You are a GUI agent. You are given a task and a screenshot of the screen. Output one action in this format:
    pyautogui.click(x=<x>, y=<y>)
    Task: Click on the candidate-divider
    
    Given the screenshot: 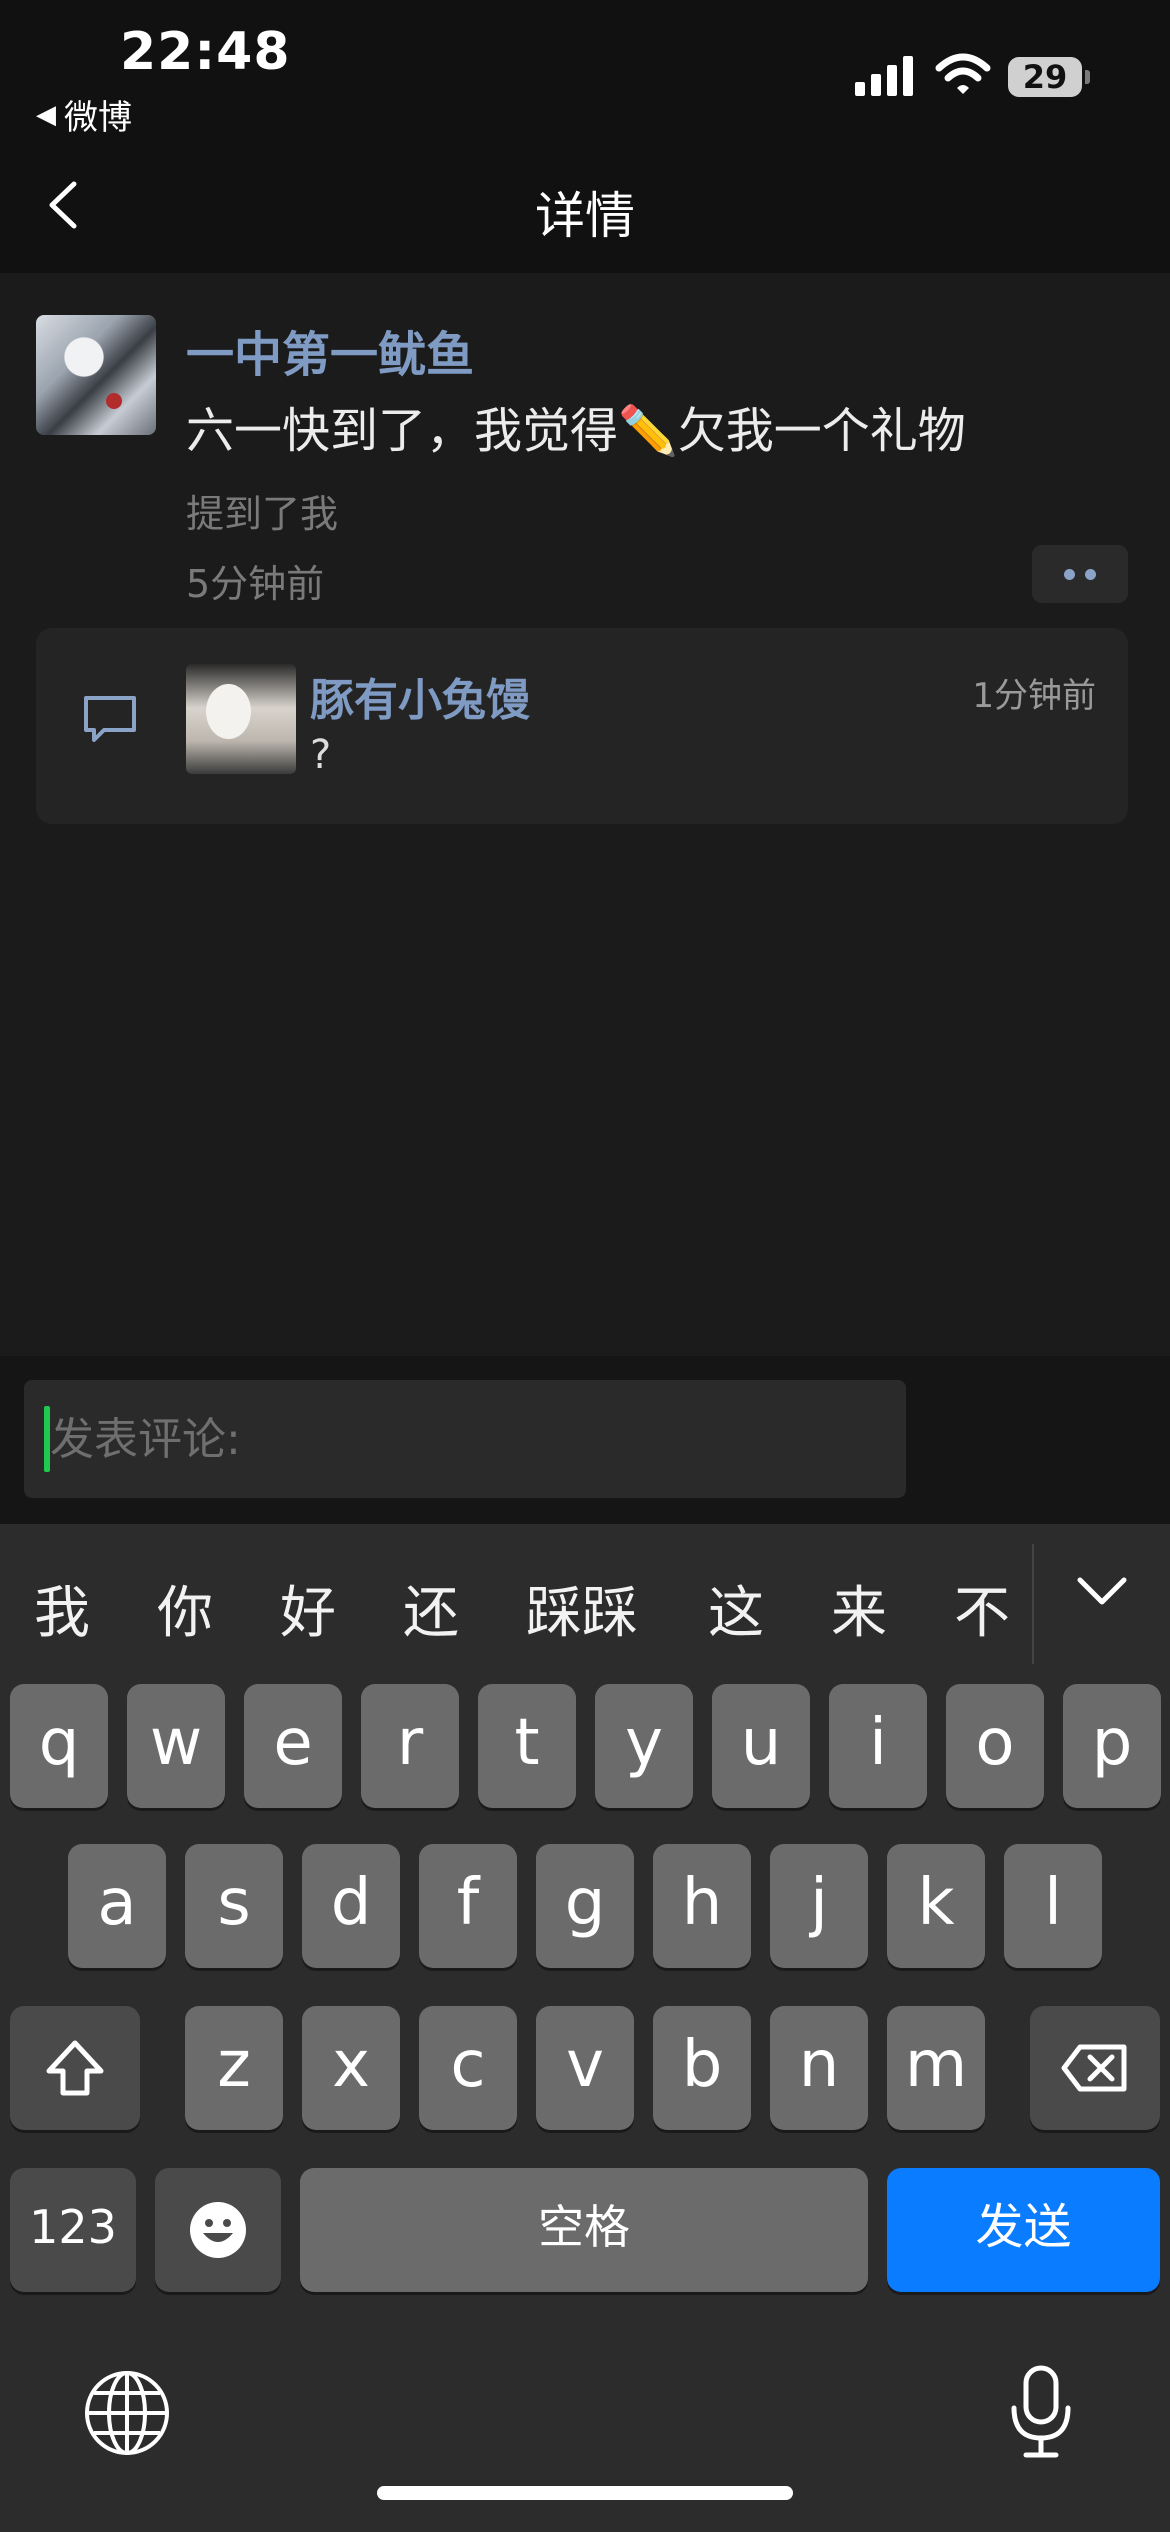 What is the action you would take?
    pyautogui.click(x=1033, y=1604)
    